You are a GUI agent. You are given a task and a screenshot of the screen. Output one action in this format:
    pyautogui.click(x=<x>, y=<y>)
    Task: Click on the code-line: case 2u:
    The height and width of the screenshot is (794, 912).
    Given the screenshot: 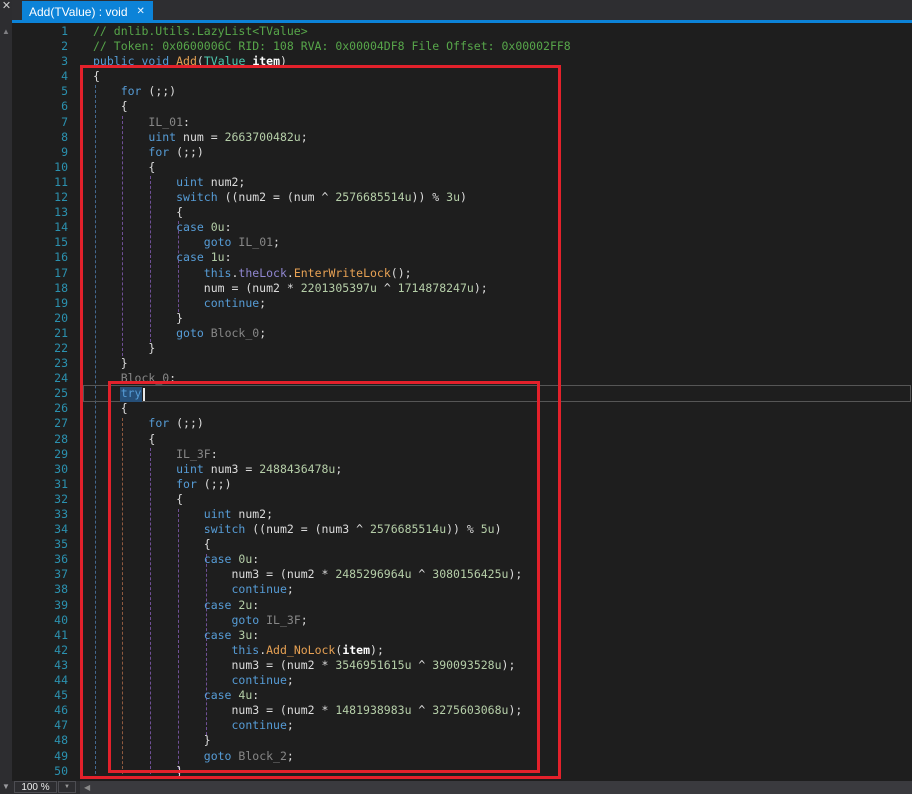 What is the action you would take?
    pyautogui.click(x=332, y=605)
    